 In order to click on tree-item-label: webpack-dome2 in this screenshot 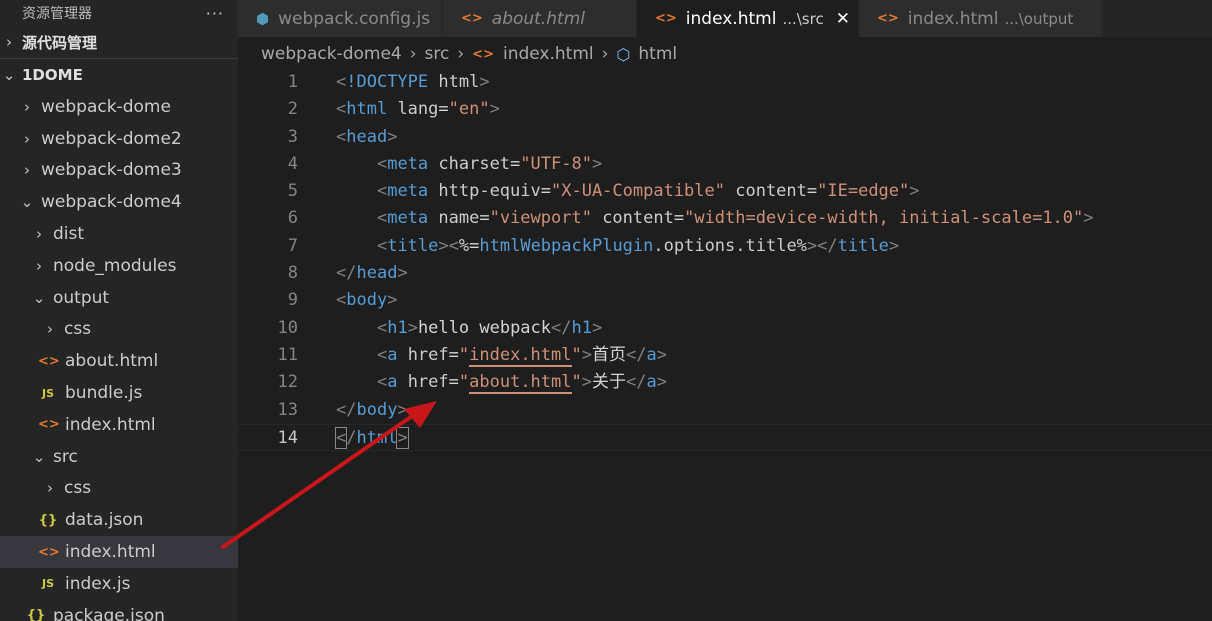, I will do `click(111, 138)`.